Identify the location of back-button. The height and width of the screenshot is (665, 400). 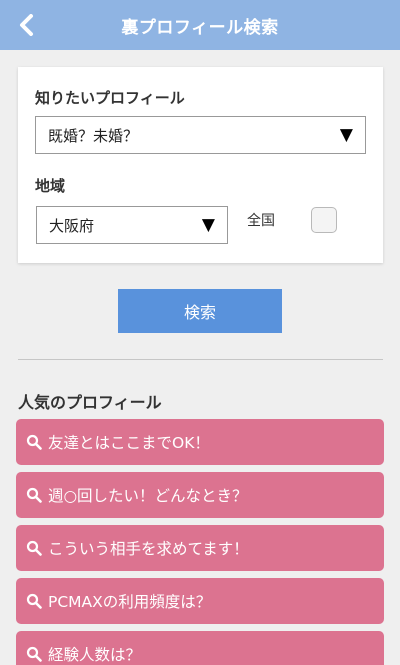
(27, 25).